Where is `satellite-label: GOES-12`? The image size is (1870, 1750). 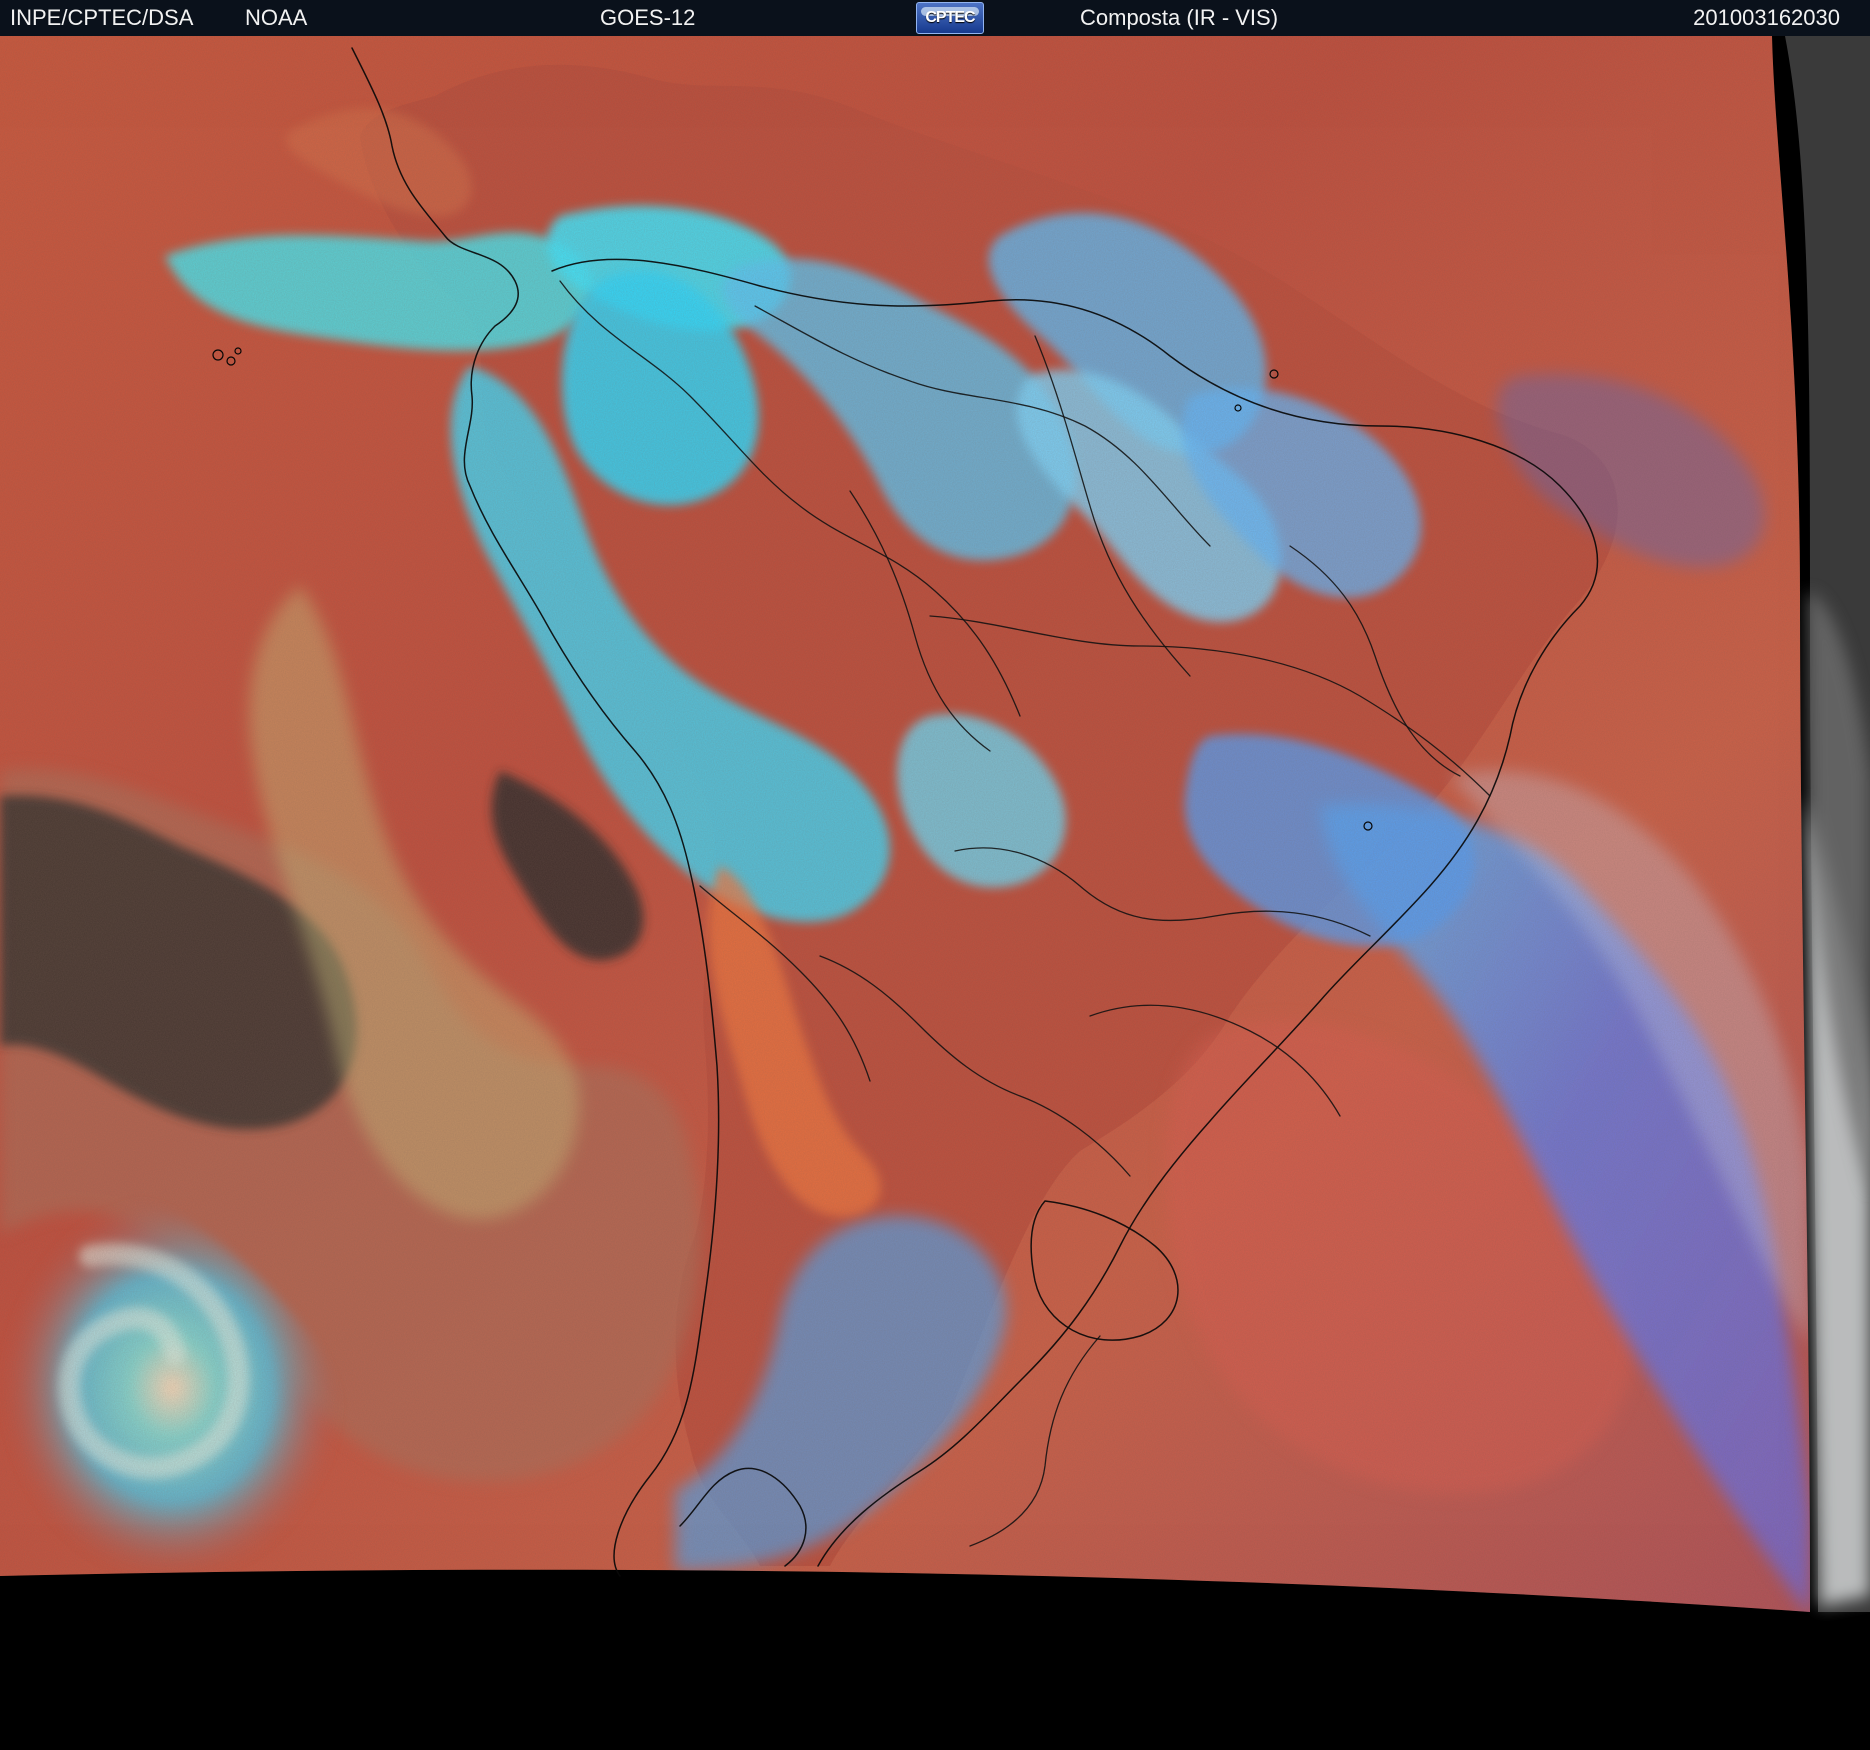
satellite-label: GOES-12 is located at coordinates (648, 17).